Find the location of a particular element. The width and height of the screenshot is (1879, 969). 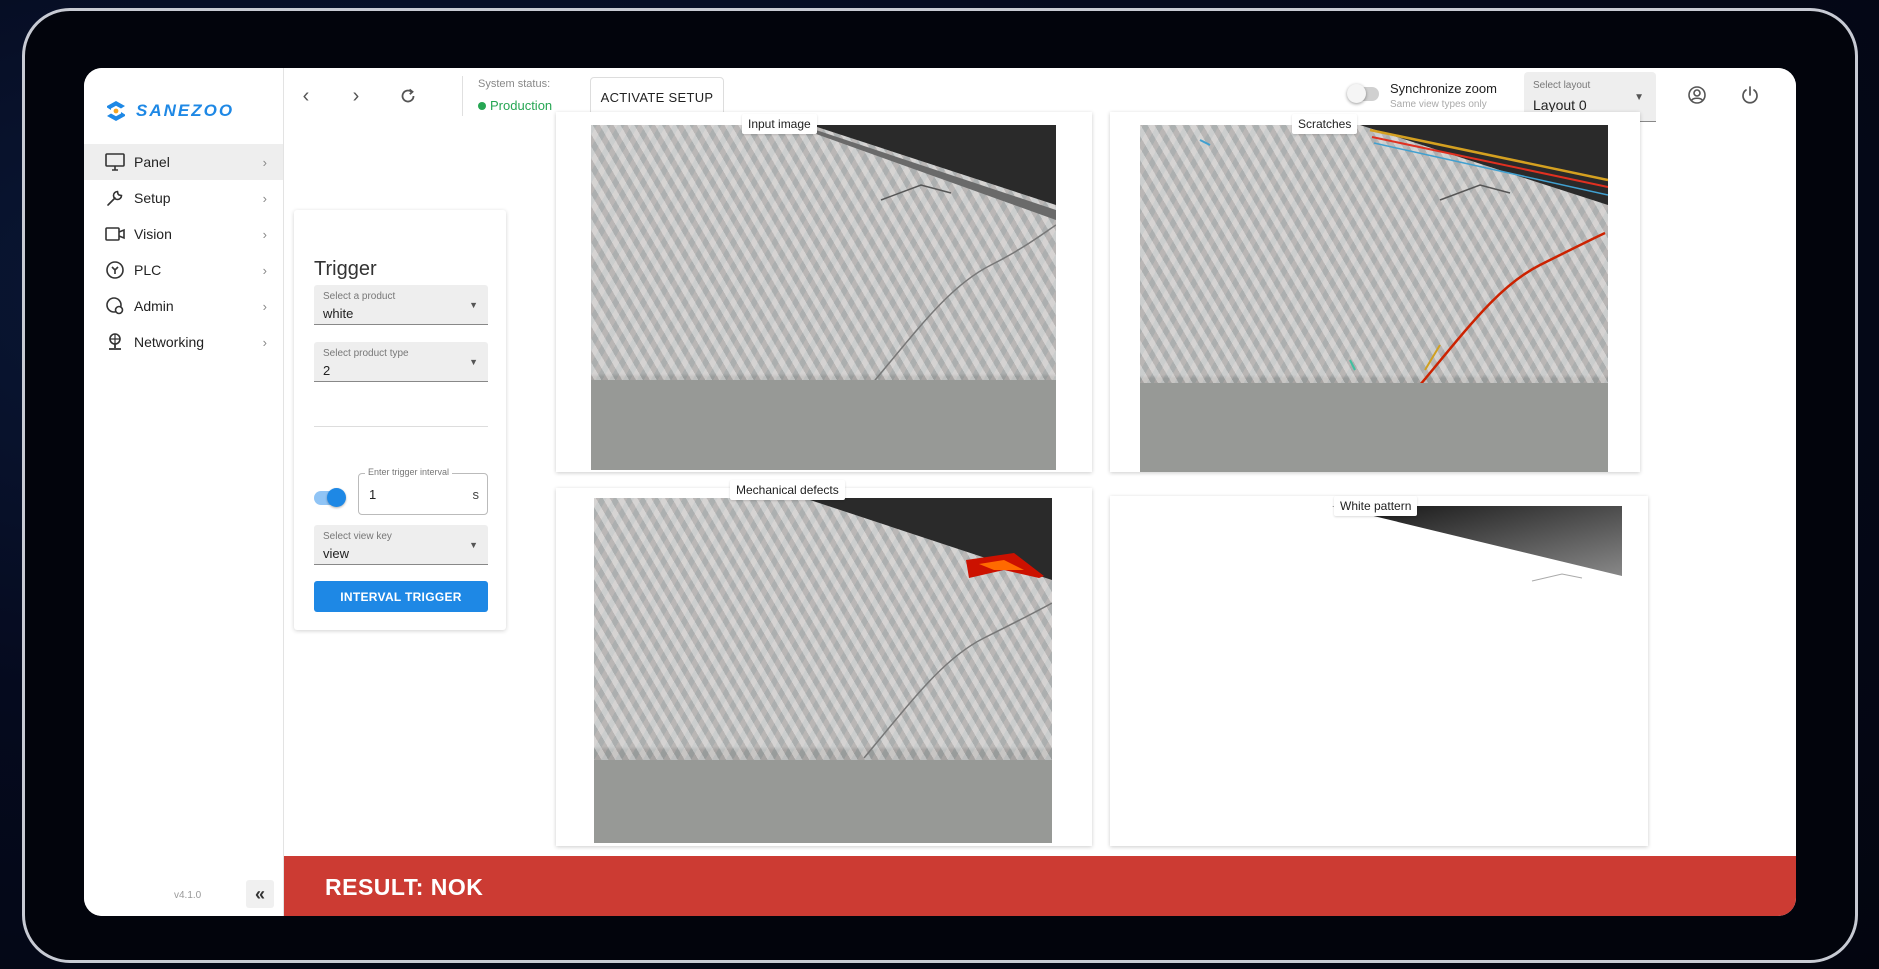

trigger-interval-value: 1 is located at coordinates (373, 494).